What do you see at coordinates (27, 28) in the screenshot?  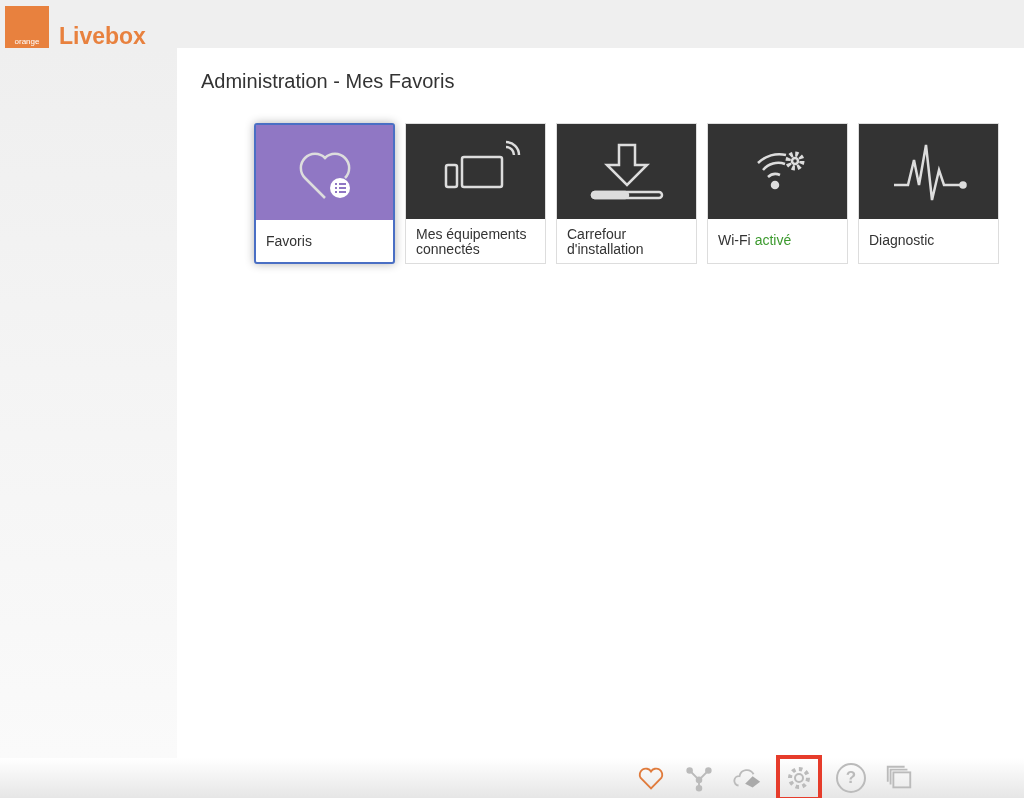 I see `logo-badge: orange` at bounding box center [27, 28].